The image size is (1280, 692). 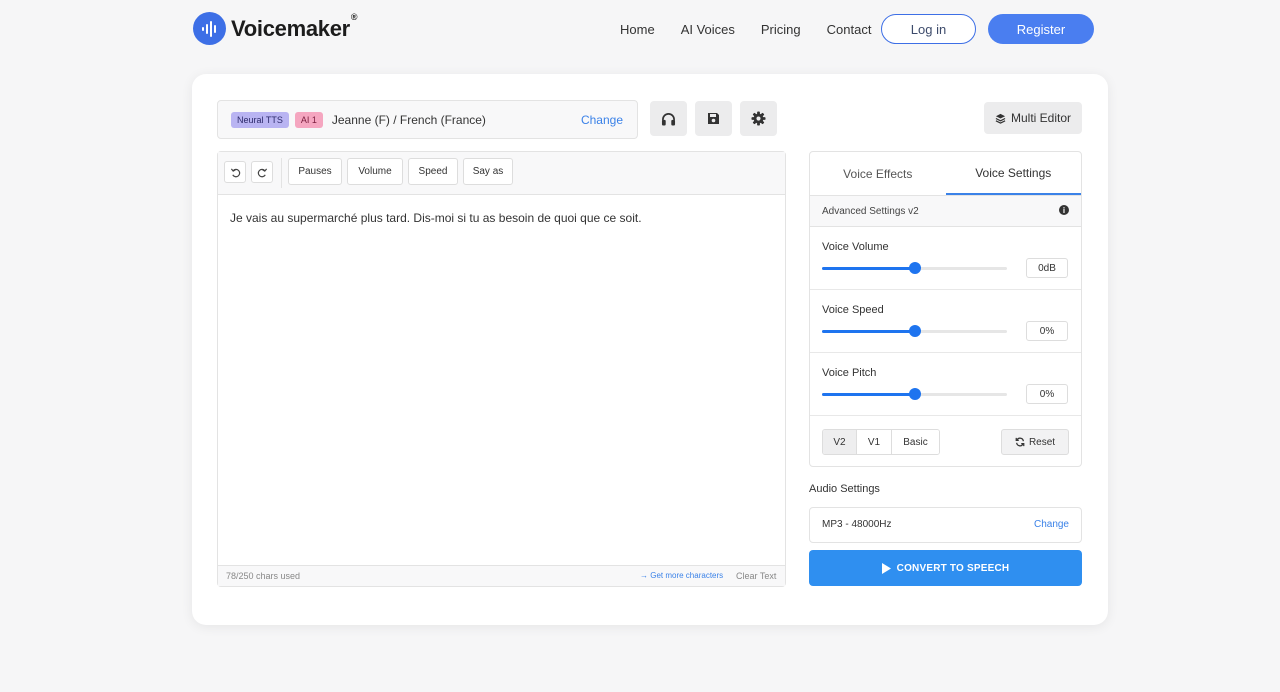 I want to click on undo-icon, so click(x=235, y=172).